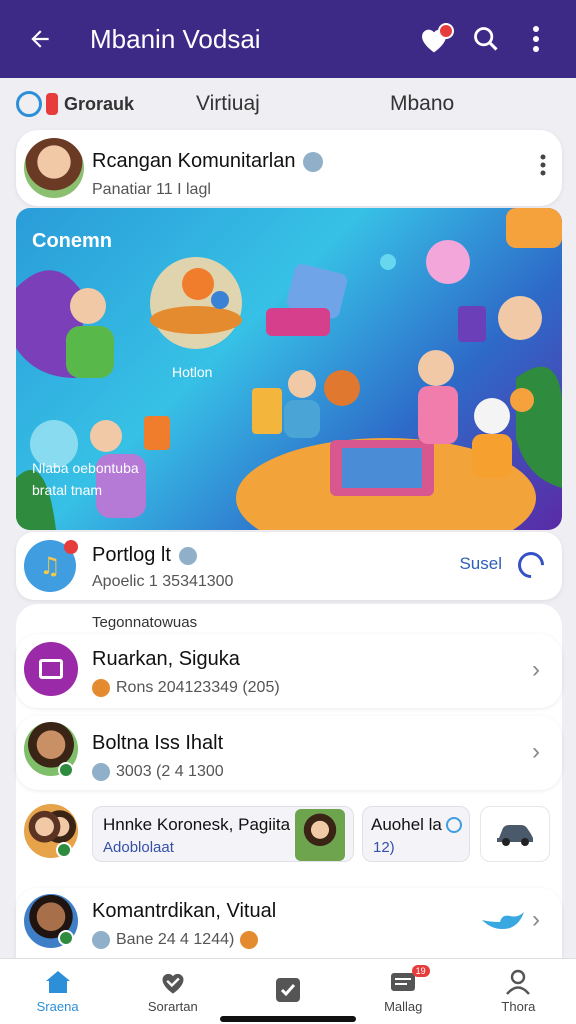 This screenshot has width=576, height=1024. What do you see at coordinates (197, 824) in the screenshot?
I see `group-card-title: Hnnke Koronesk, Pagiita` at bounding box center [197, 824].